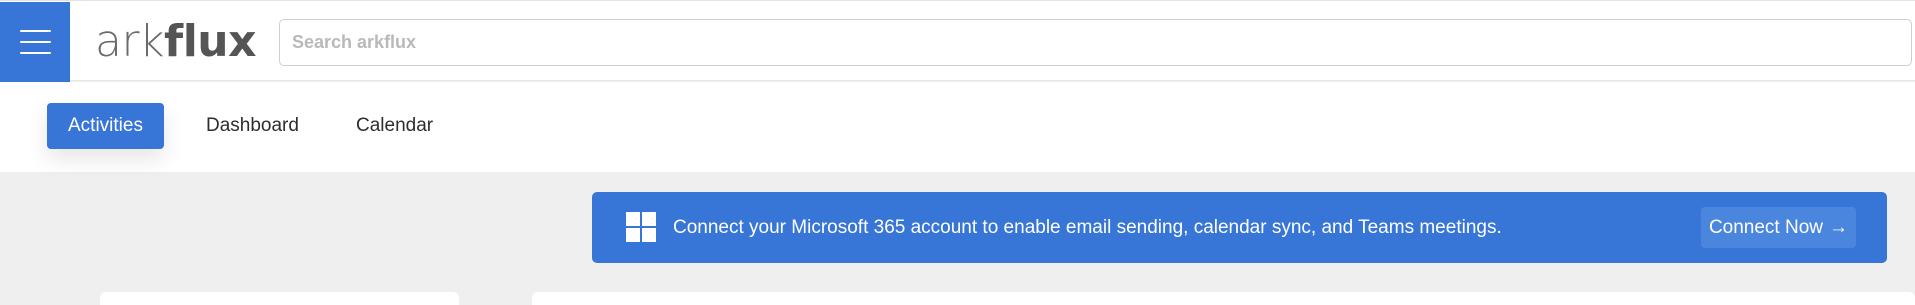  I want to click on arrow-right-icon: →, so click(1838, 227).